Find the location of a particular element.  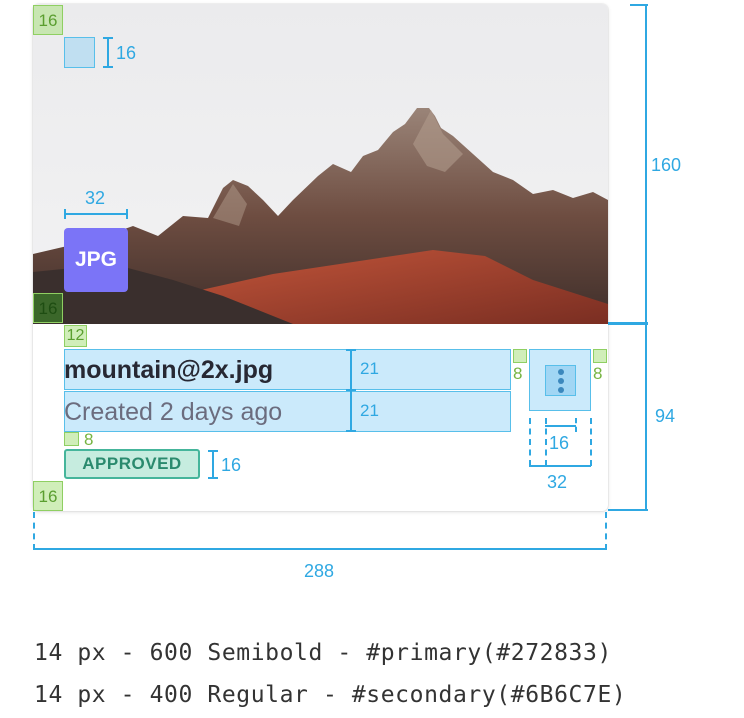

file-type-badge: JPG is located at coordinates (96, 260).